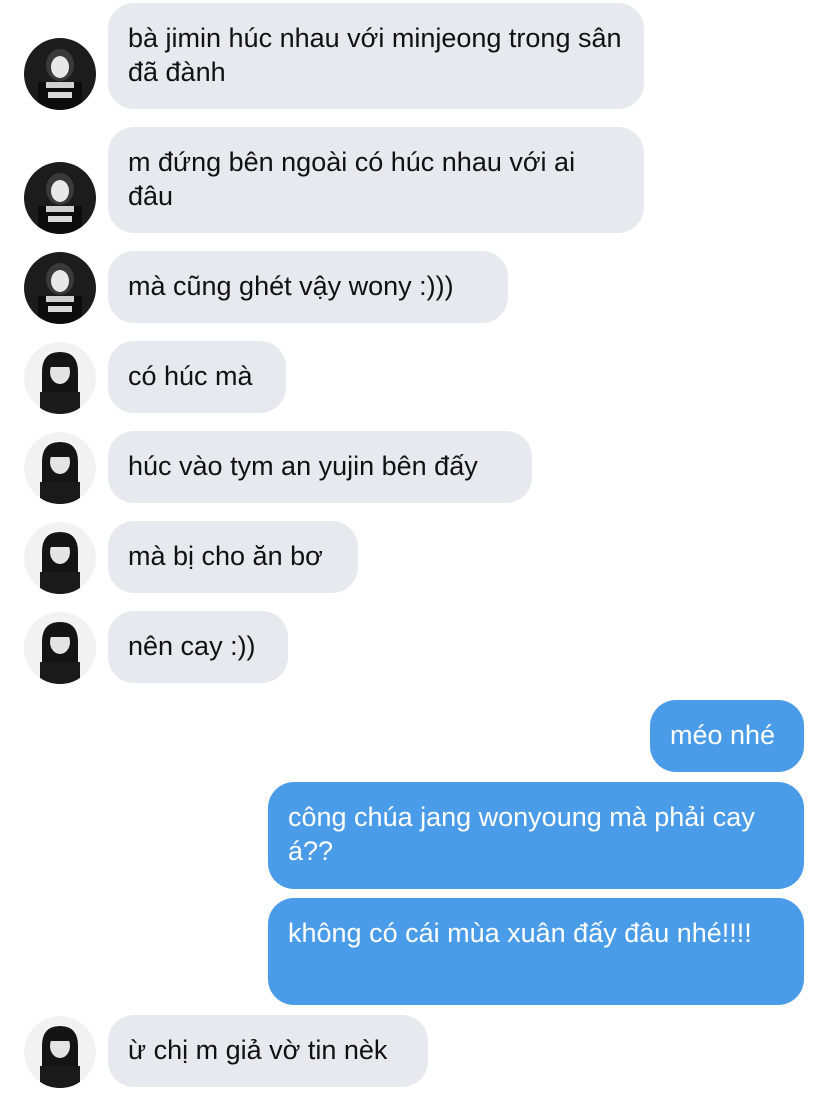  What do you see at coordinates (291, 286) in the screenshot?
I see `message-text: mà cũng ghét vậy wony :)))` at bounding box center [291, 286].